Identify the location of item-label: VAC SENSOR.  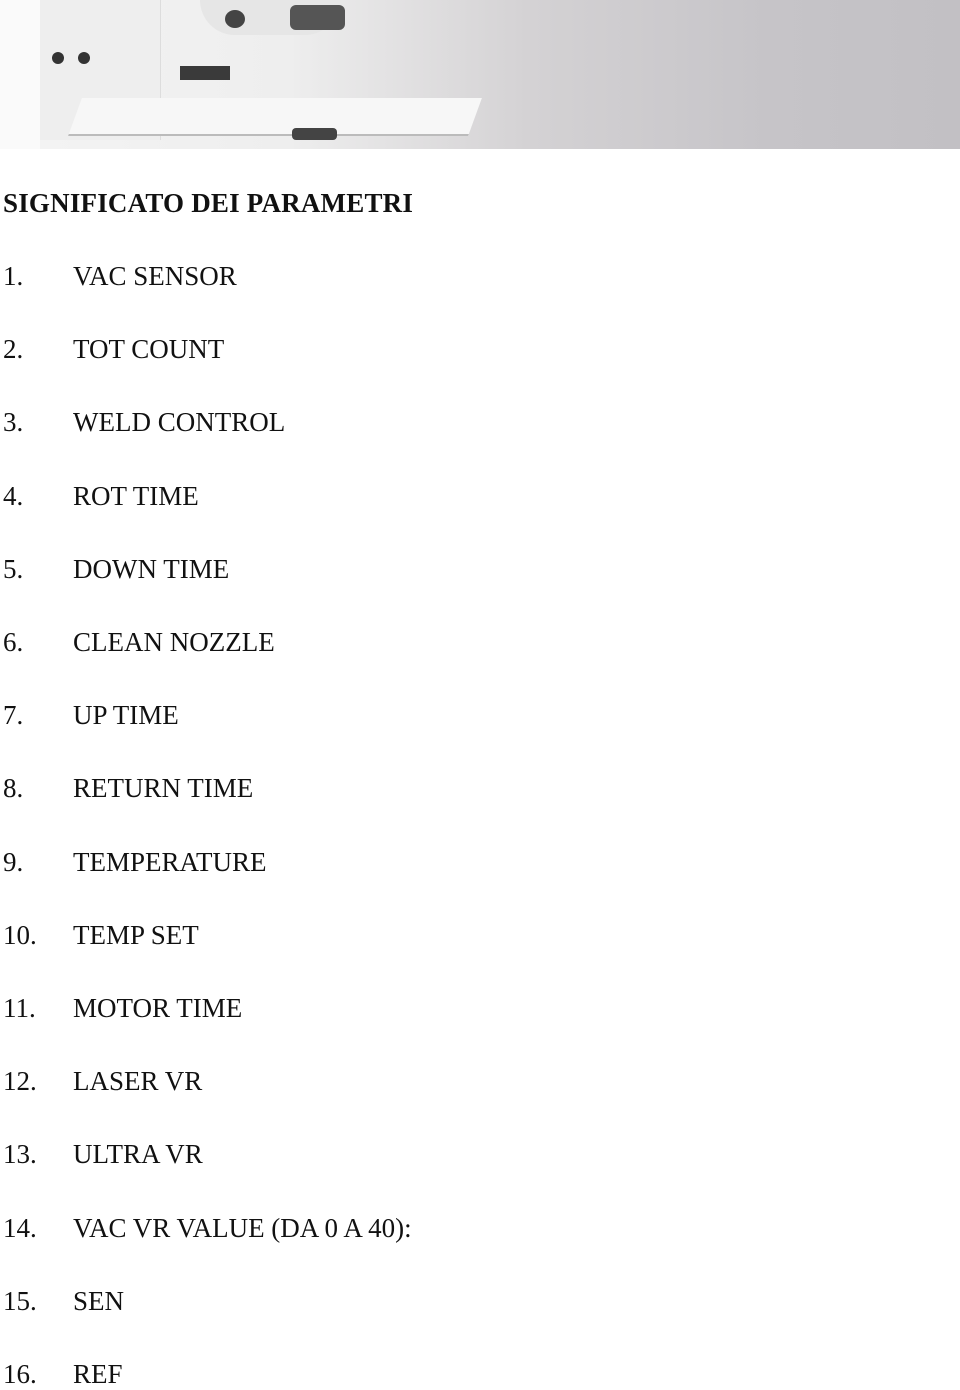
(155, 276).